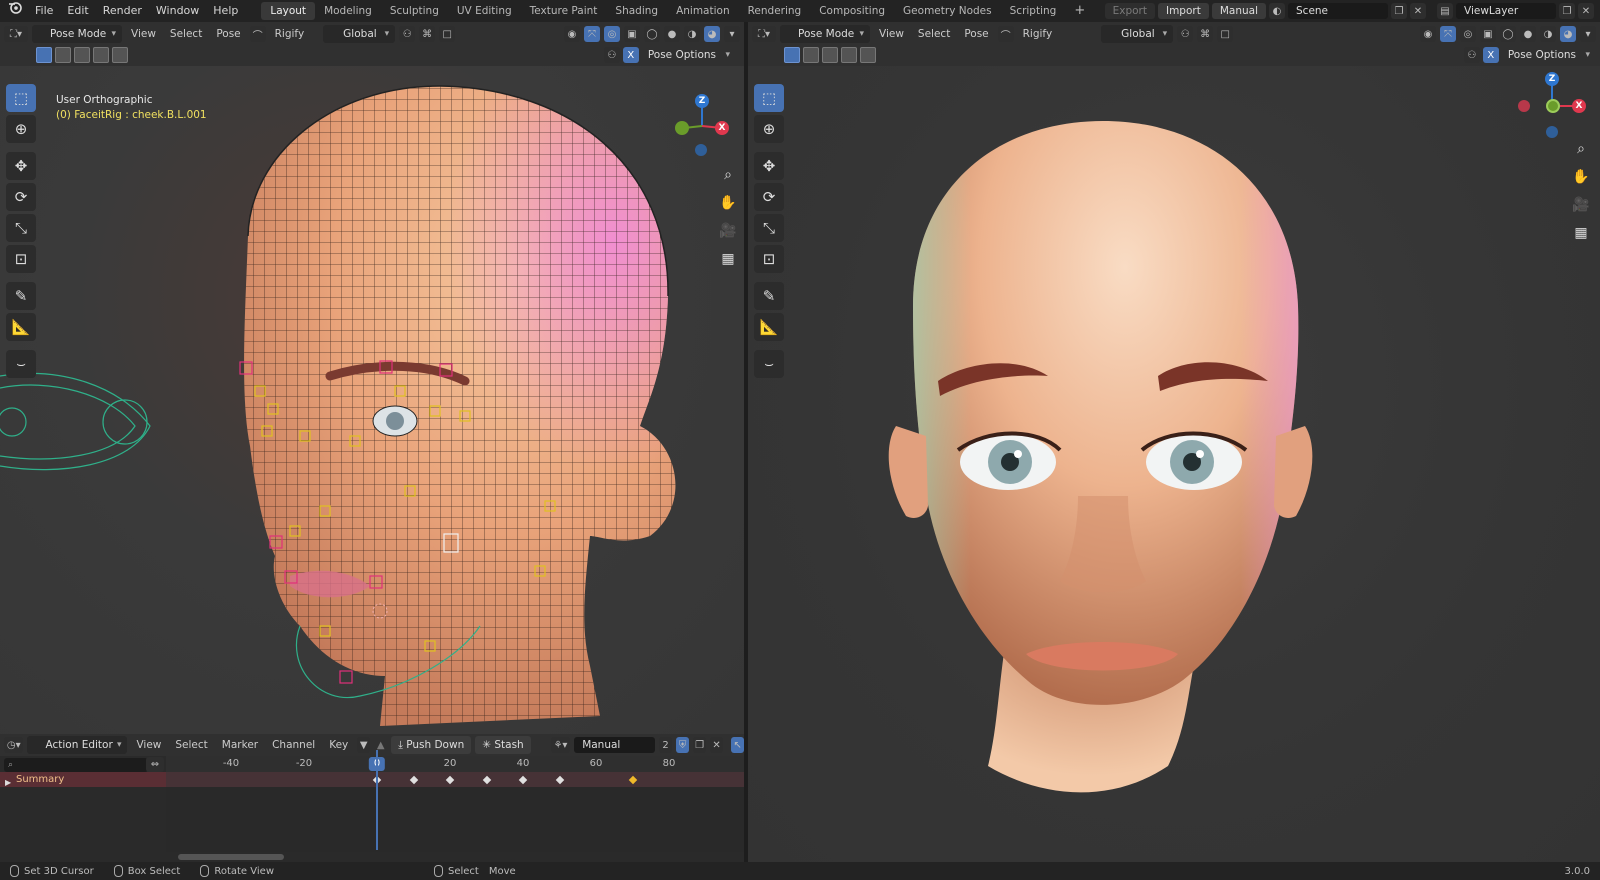 The image size is (1600, 880). I want to click on grid-view-icon: ▦, so click(728, 259).